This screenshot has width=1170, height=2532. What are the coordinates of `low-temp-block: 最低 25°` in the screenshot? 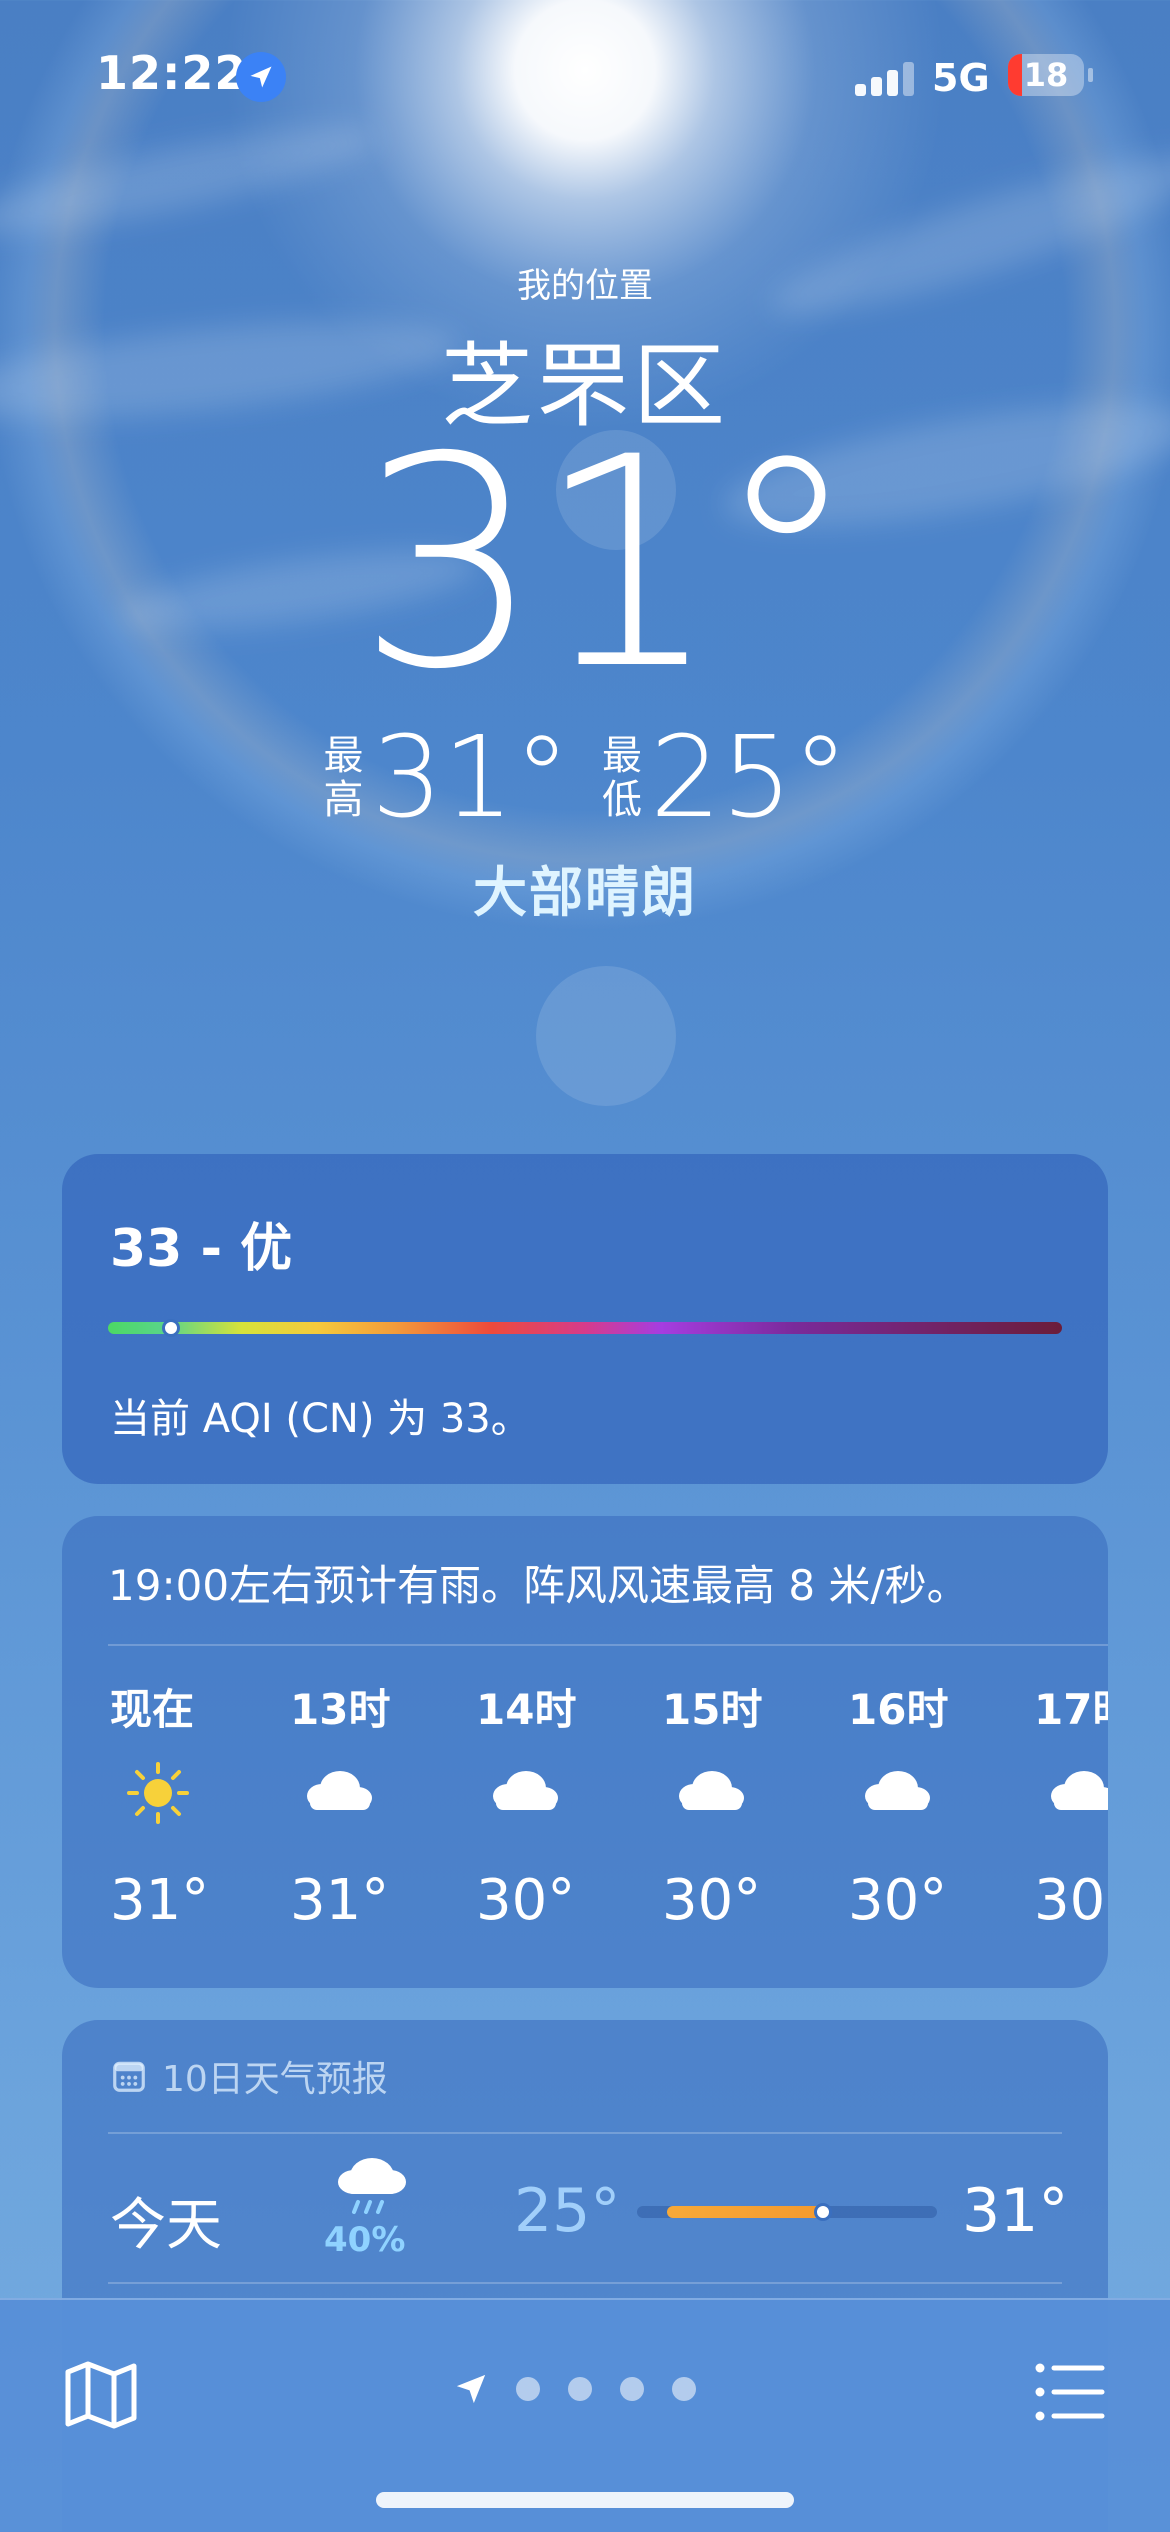 It's located at (724, 778).